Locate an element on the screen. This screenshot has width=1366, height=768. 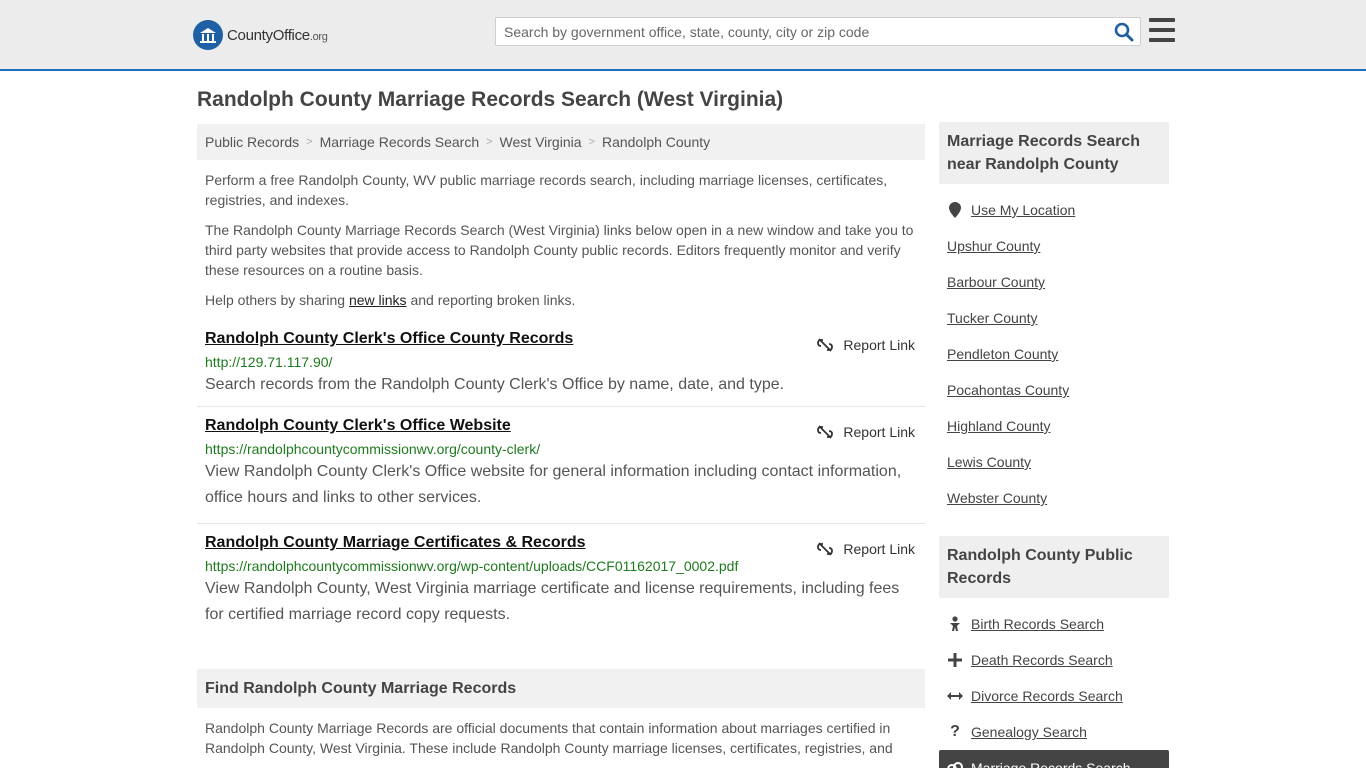
new-links-link: new links is located at coordinates (378, 300).